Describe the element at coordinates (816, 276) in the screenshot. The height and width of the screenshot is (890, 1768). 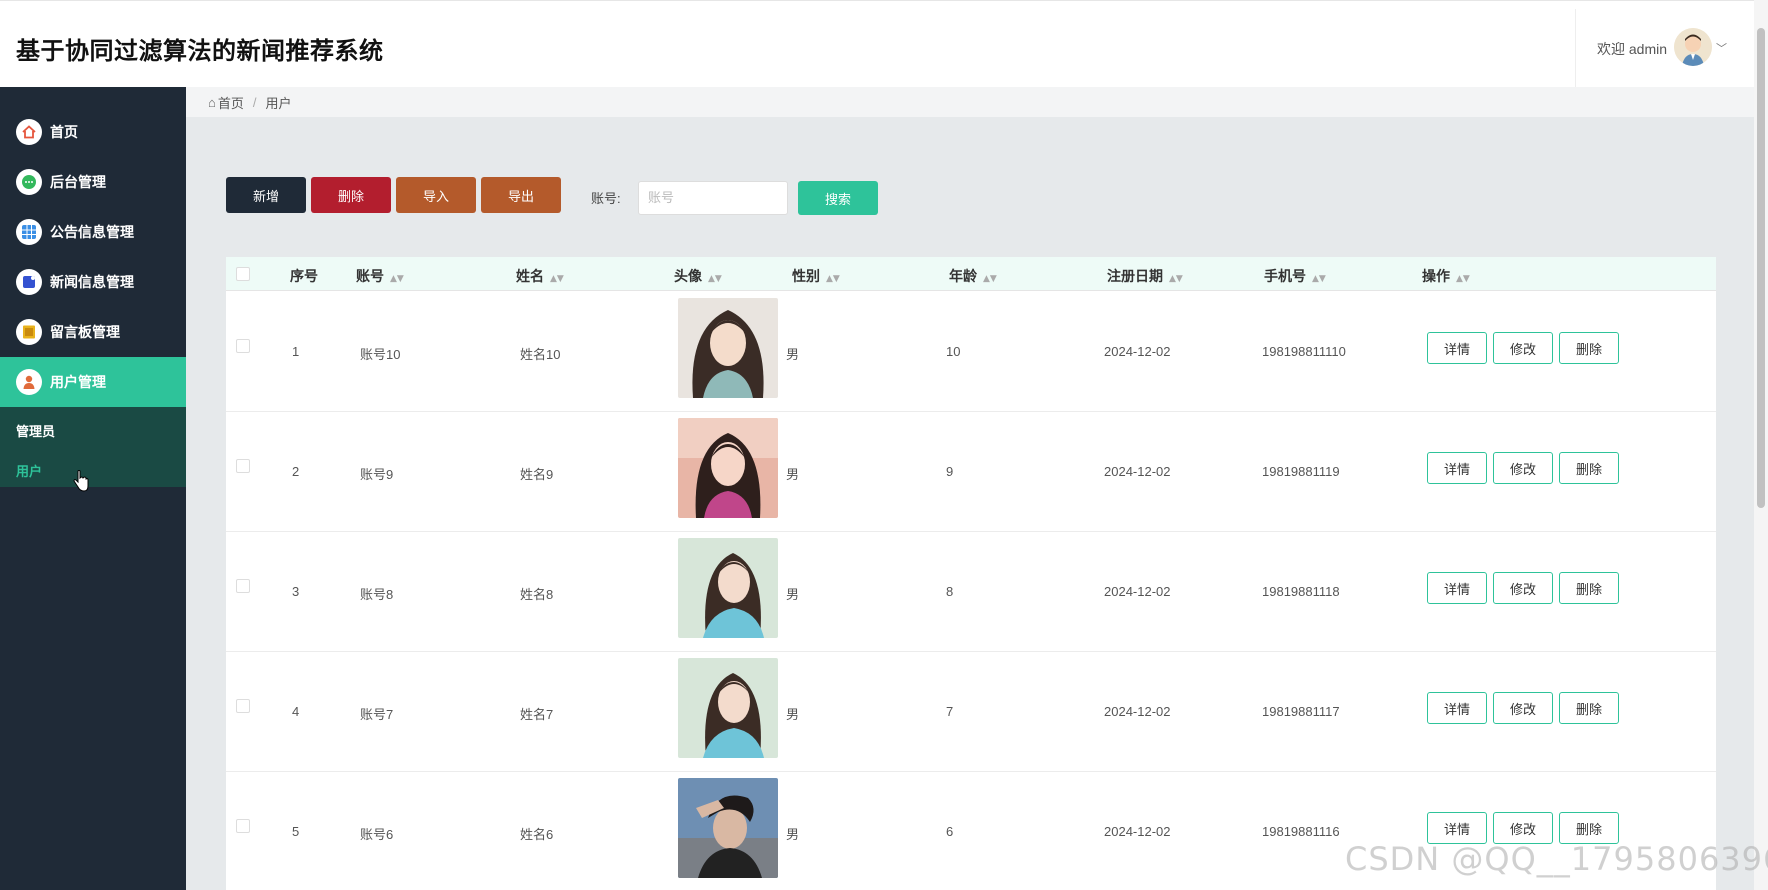
I see `column-header-gender: 性别 ▲▼` at that location.